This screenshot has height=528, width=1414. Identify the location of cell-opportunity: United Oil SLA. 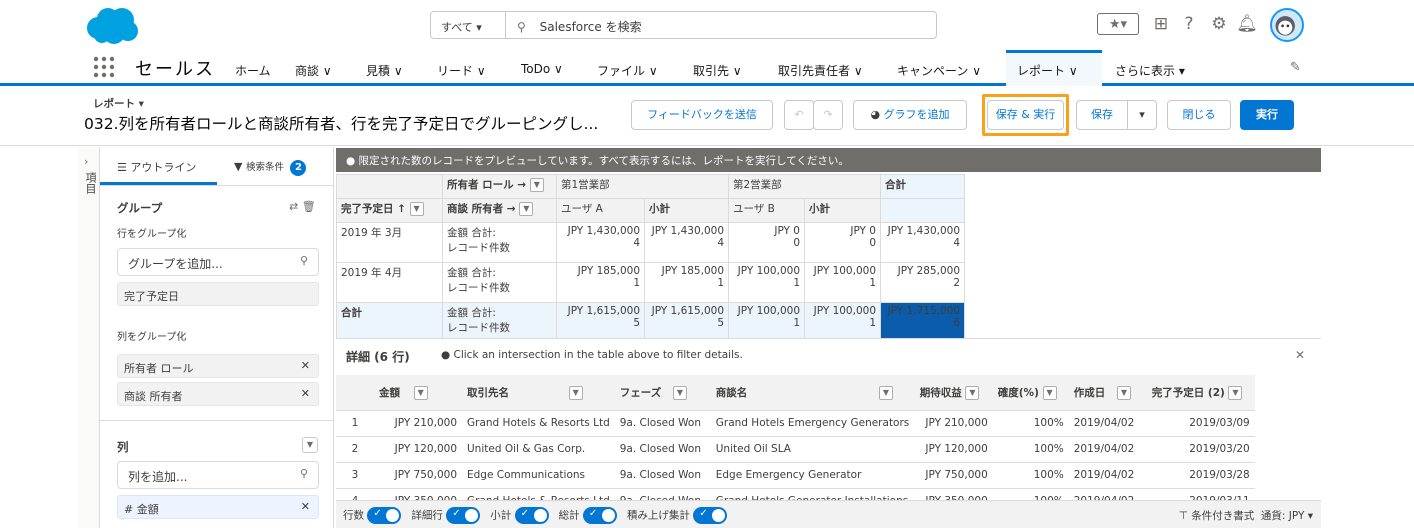
(812, 449).